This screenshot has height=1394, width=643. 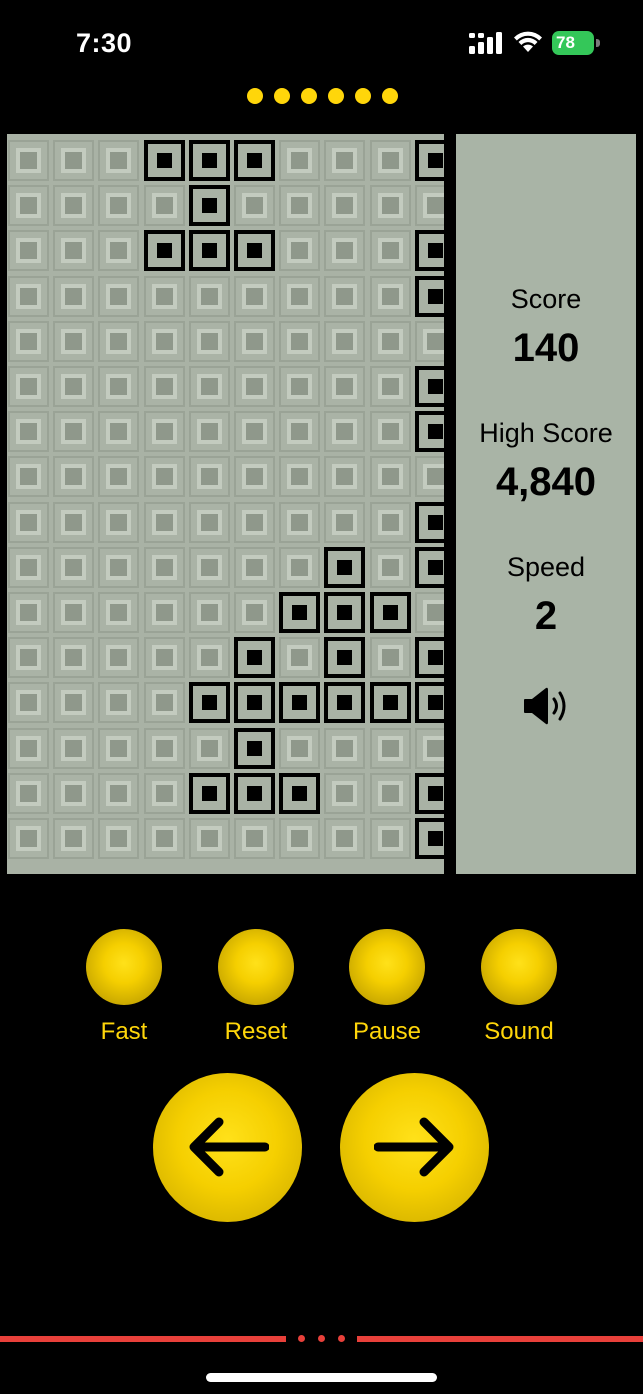 What do you see at coordinates (124, 967) in the screenshot?
I see `fast-button` at bounding box center [124, 967].